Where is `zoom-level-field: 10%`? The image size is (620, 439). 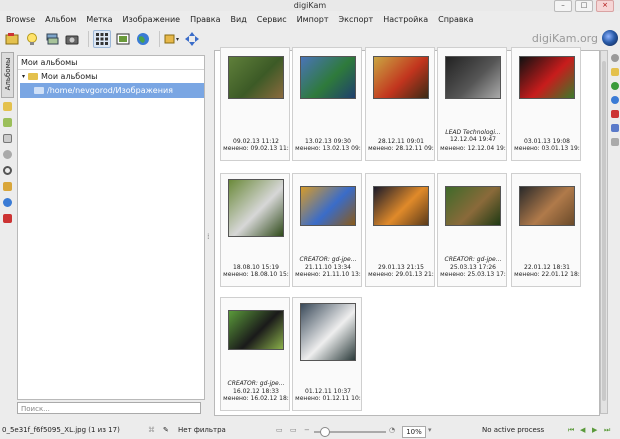
zoom-level-field: 10% is located at coordinates (414, 432).